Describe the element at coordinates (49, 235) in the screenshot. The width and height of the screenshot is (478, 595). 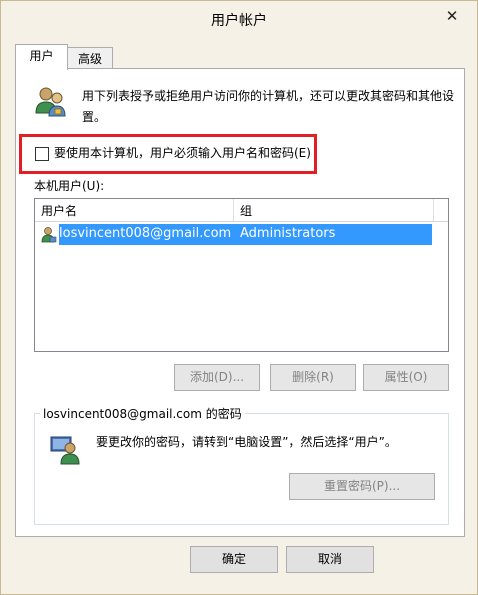
I see `user-row-icon` at that location.